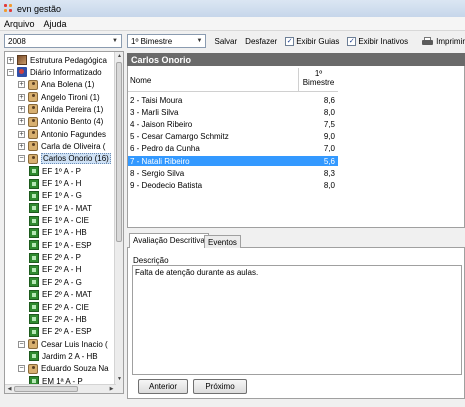 The image size is (465, 407). I want to click on tree-item: + Antonio Bento (4), so click(60, 122).